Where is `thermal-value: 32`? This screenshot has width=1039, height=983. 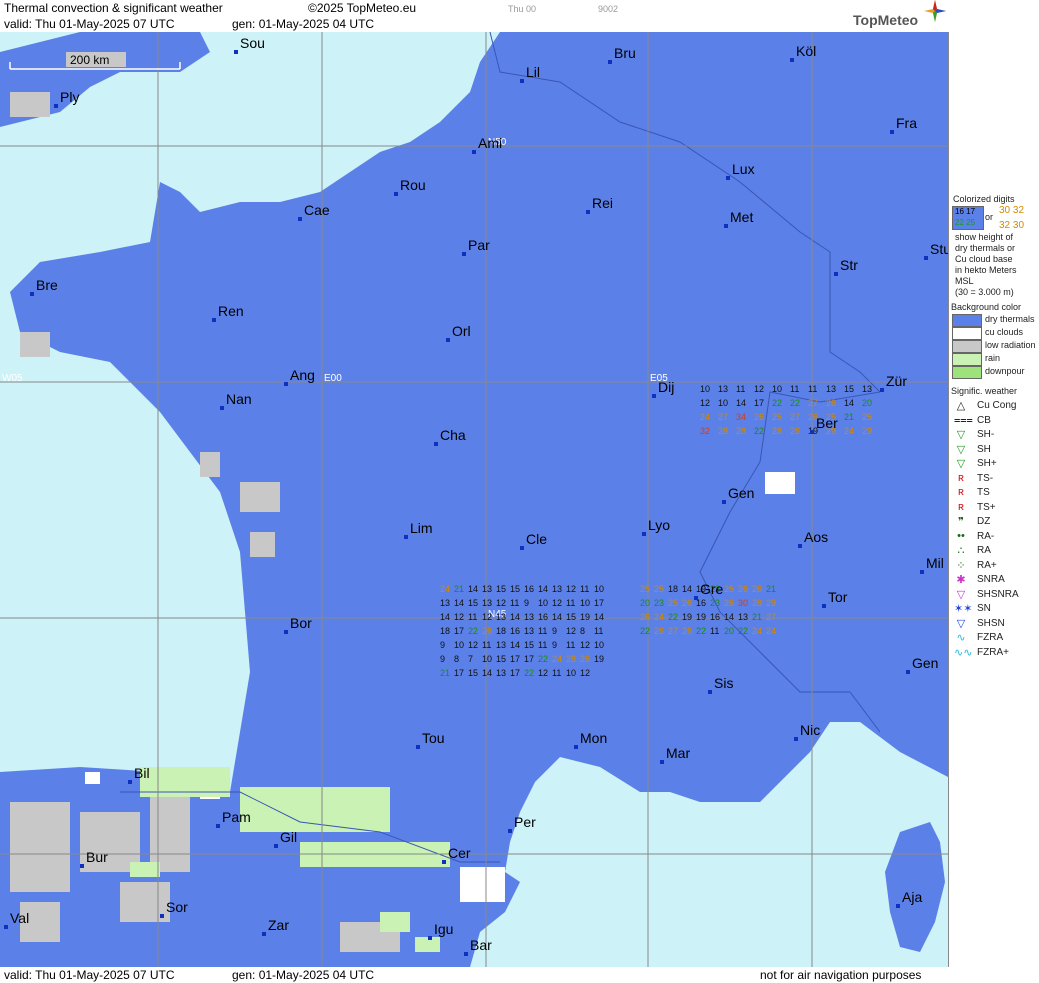
thermal-value: 32 is located at coordinates (705, 431).